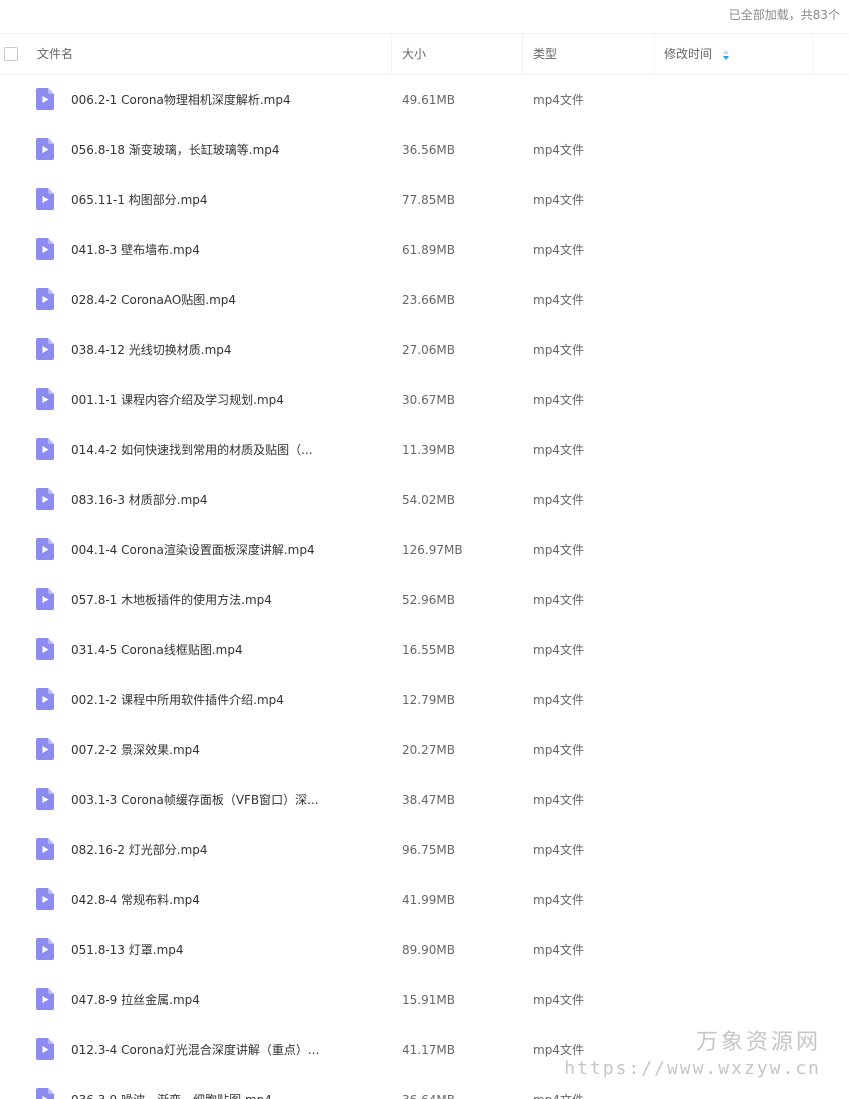 This screenshot has height=1099, width=849. Describe the element at coordinates (424, 1087) in the screenshot. I see `file-row: 036.3-9 噪波、渐变、细胞贴图.mp4 36.64MB mp4文件` at that location.